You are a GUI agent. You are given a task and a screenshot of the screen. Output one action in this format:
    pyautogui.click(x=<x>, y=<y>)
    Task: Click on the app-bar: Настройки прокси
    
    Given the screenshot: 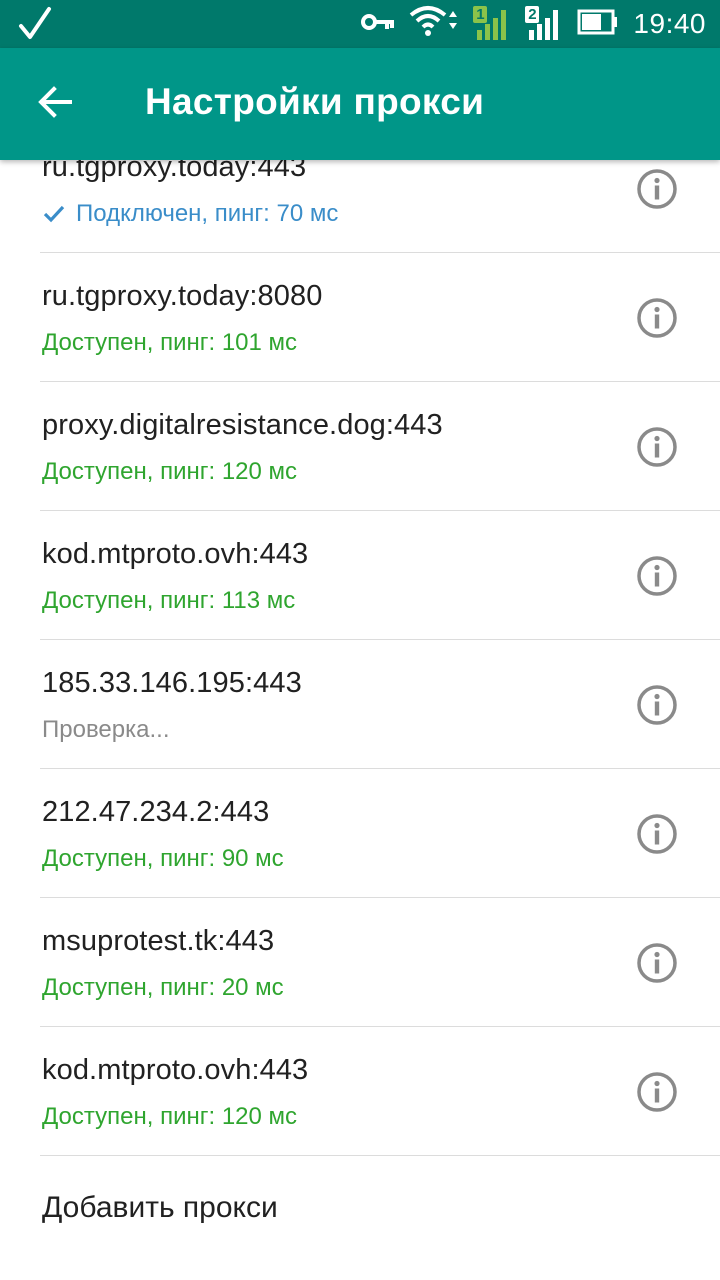 What is the action you would take?
    pyautogui.click(x=360, y=104)
    